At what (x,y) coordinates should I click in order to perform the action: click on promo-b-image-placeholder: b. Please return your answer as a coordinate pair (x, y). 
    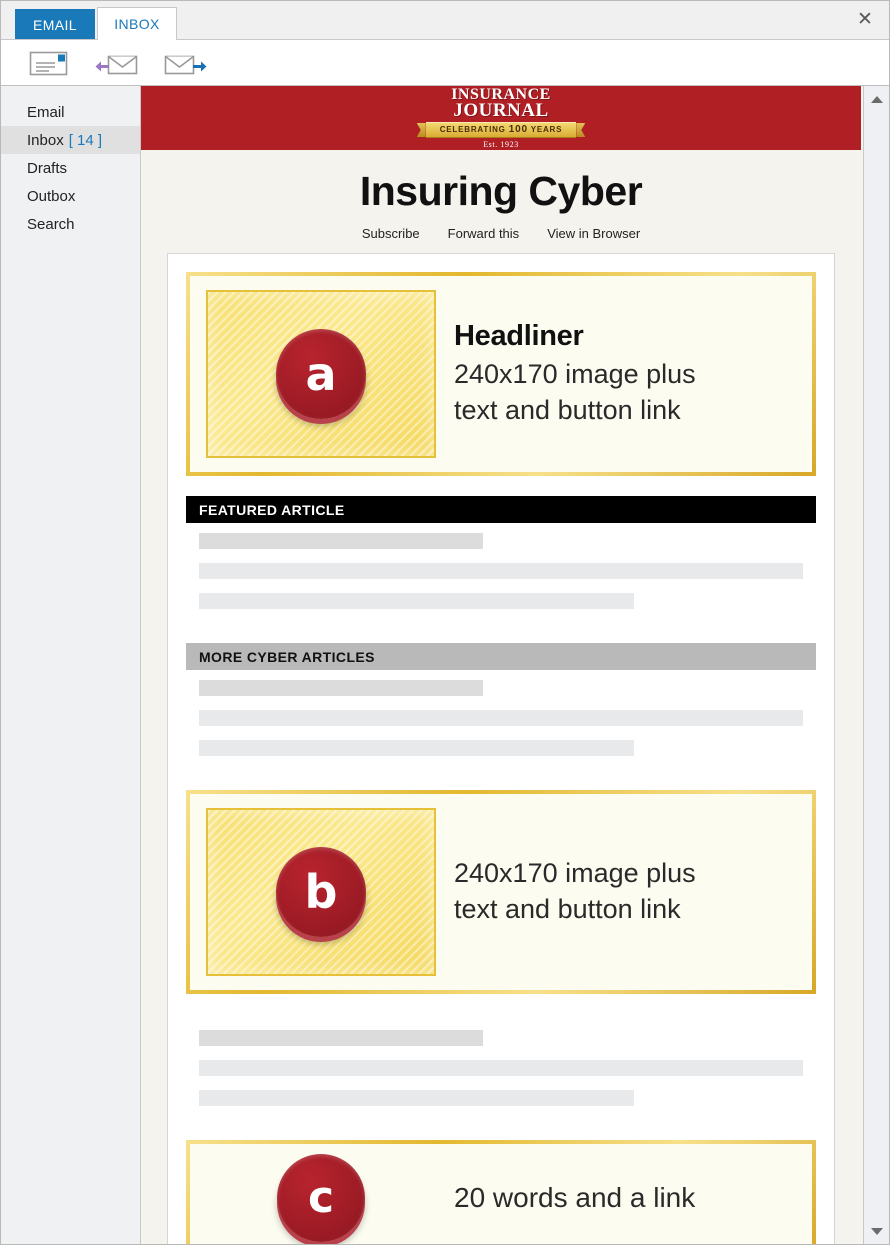
    Looking at the image, I should click on (321, 892).